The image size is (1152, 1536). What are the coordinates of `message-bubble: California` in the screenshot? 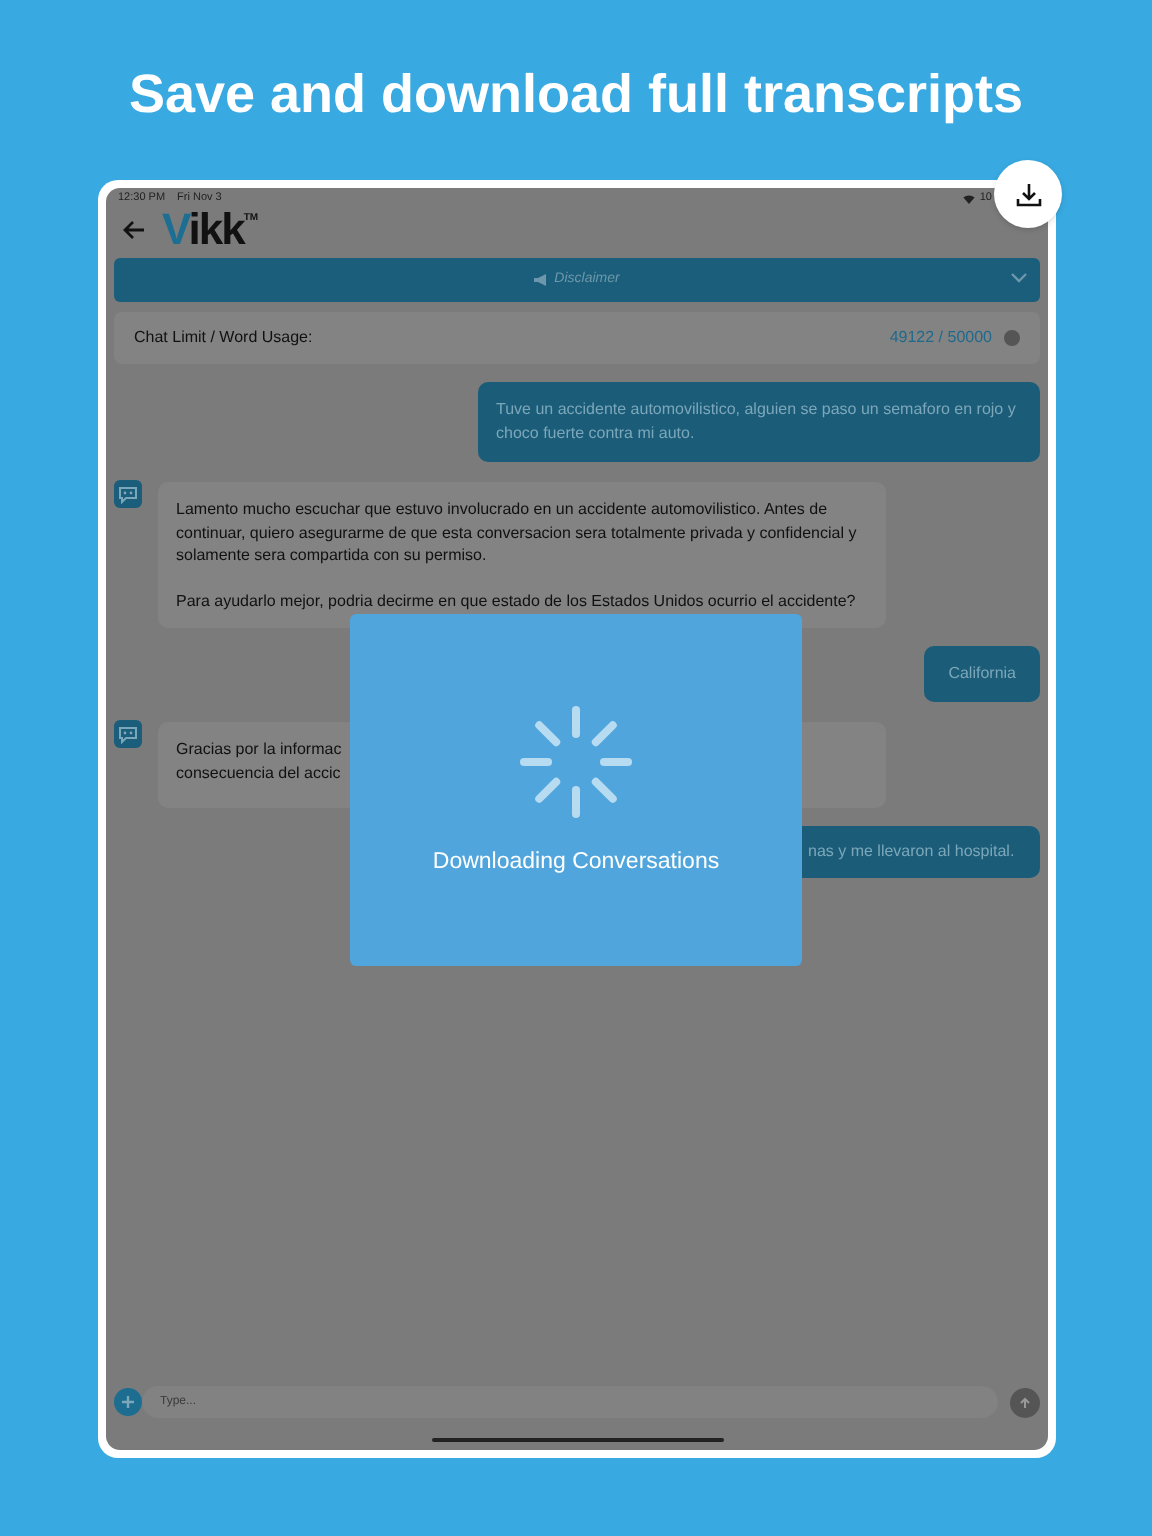 It's located at (982, 674).